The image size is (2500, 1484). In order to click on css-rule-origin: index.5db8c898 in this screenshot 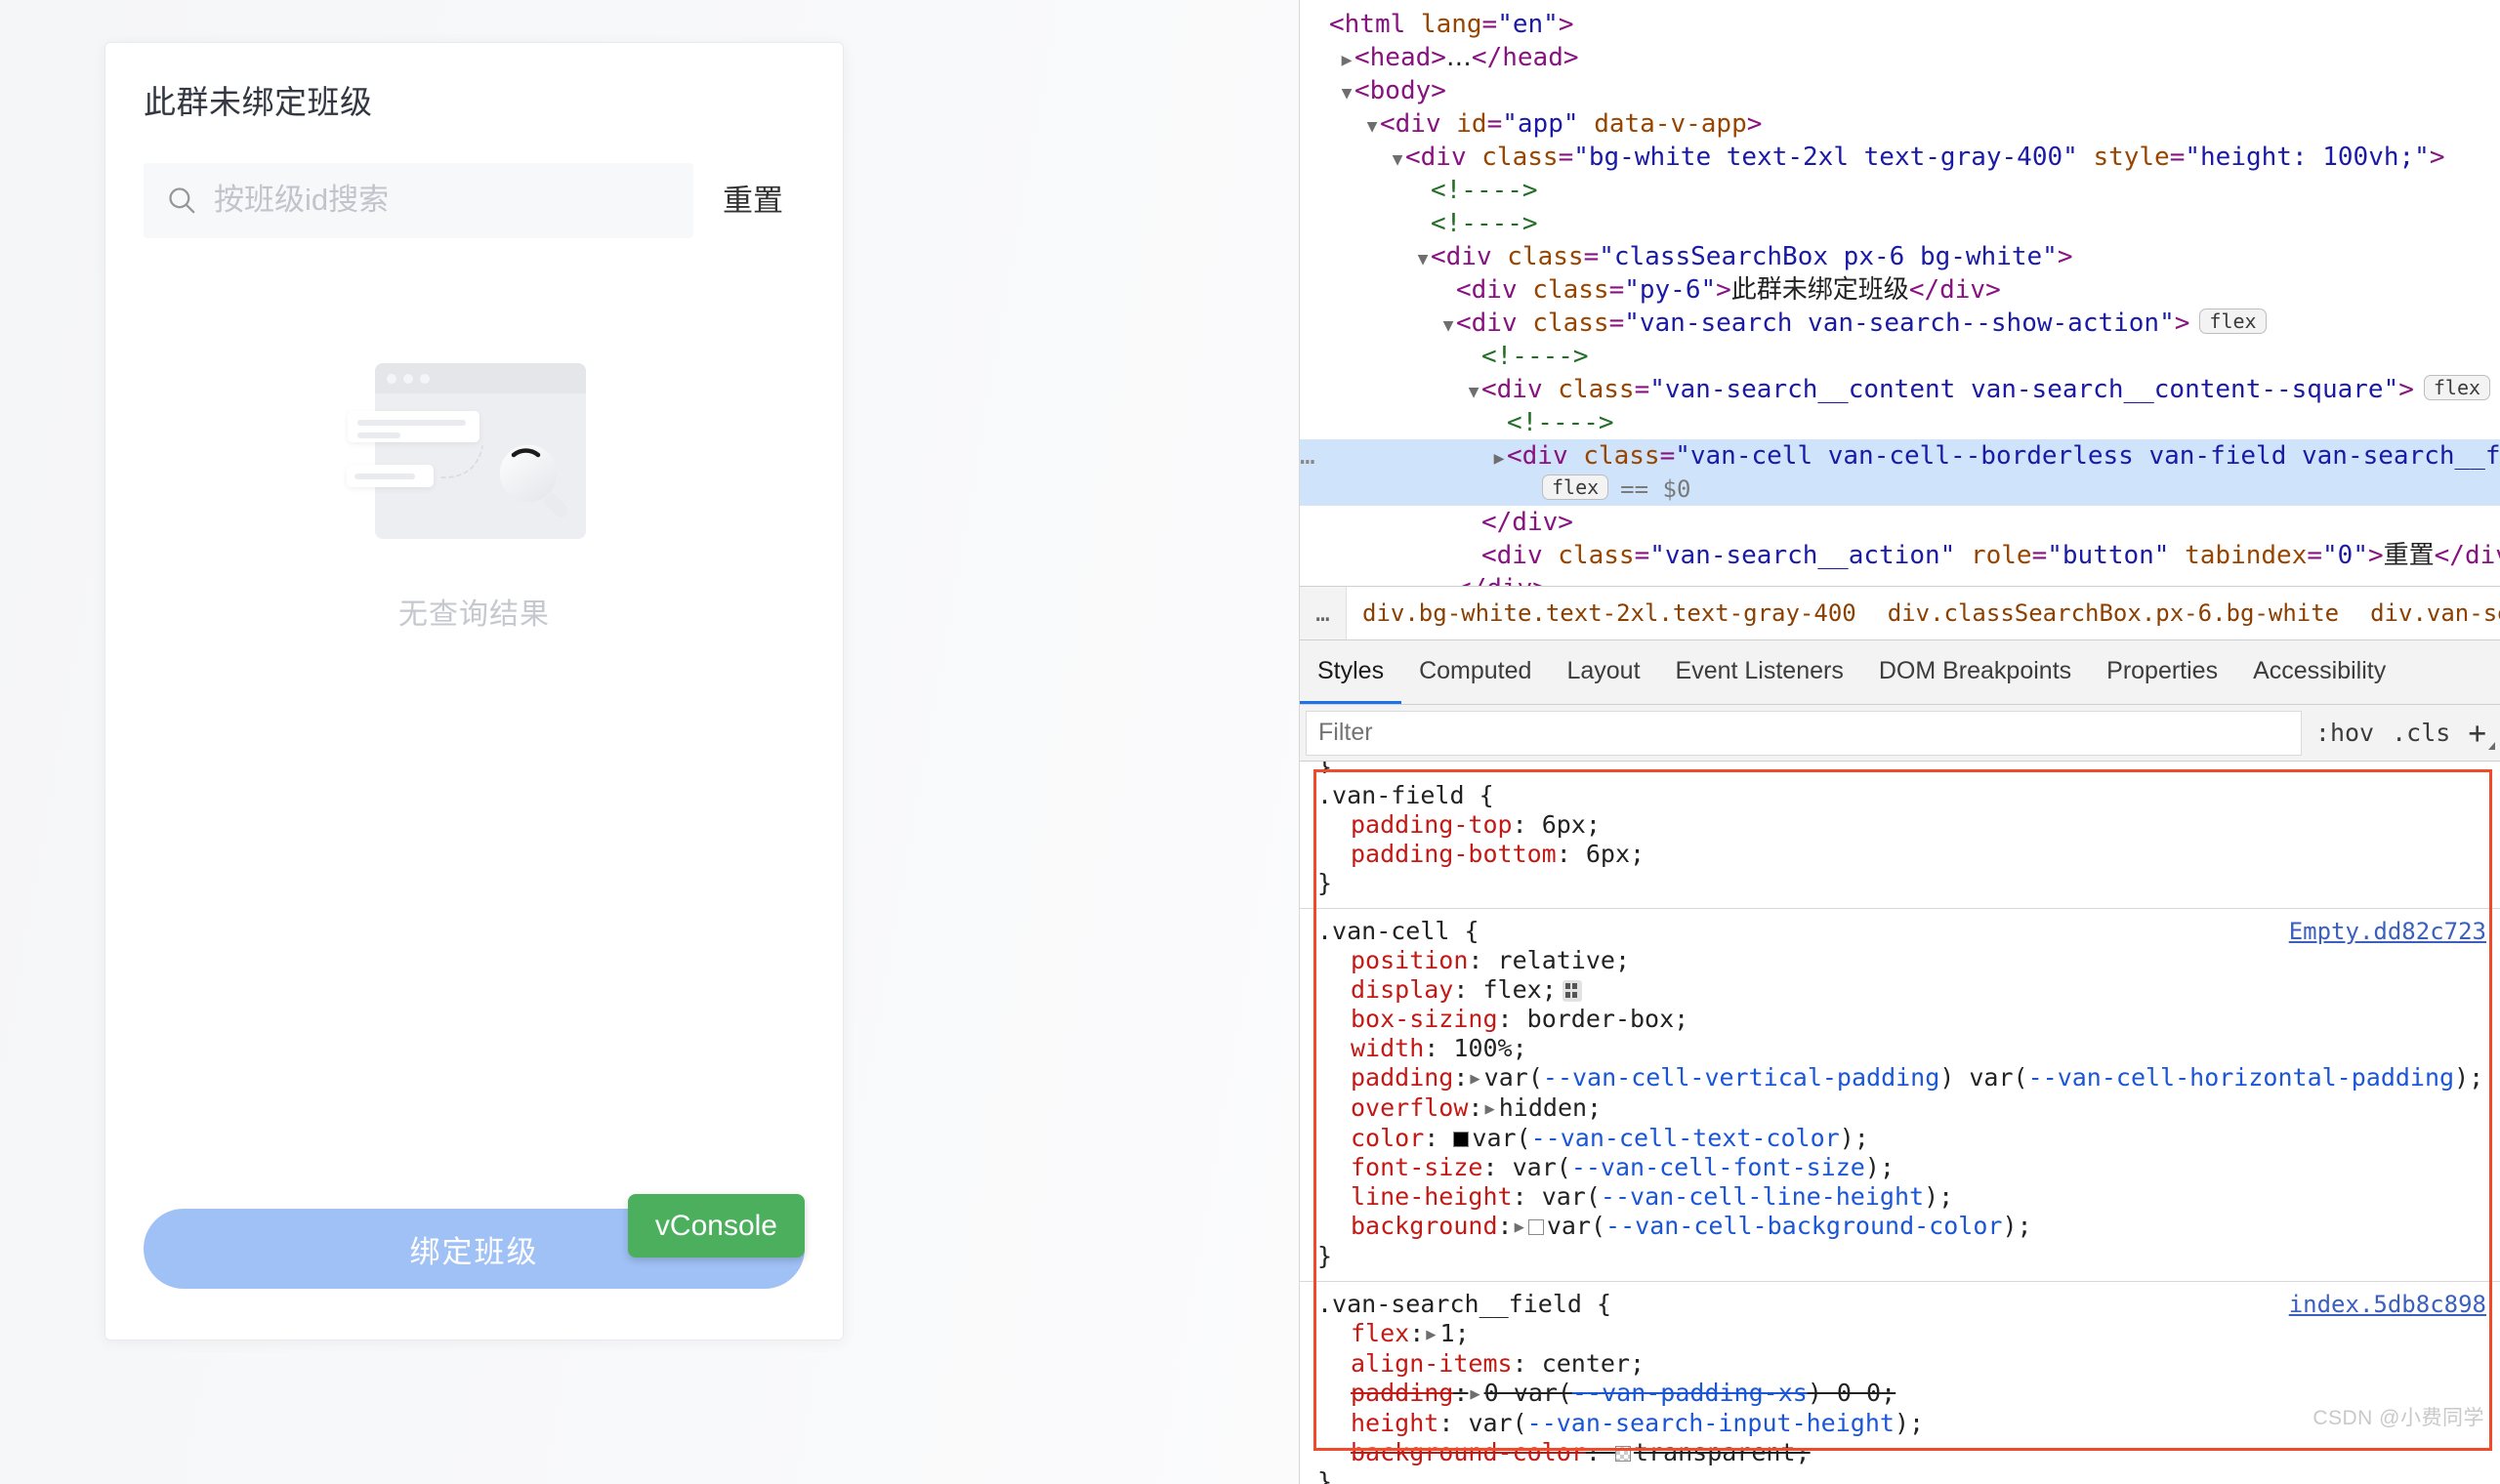, I will do `click(2378, 1305)`.